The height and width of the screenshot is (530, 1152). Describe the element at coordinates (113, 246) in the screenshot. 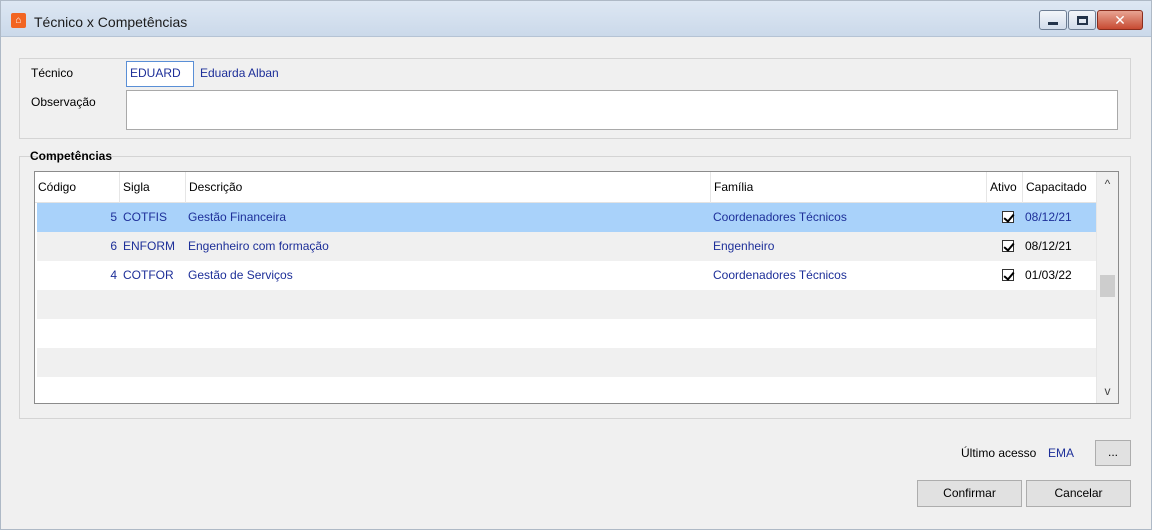

I see `cell-codigo: 6` at that location.